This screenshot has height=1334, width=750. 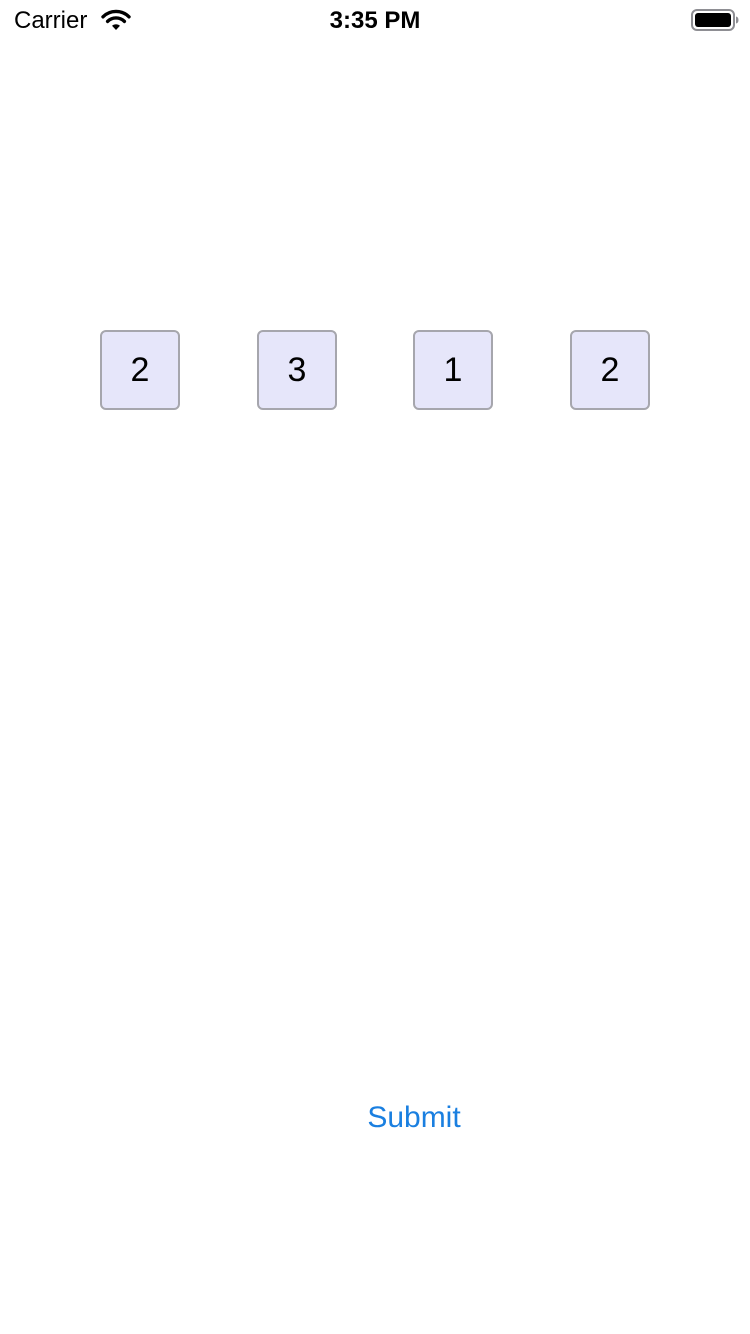 What do you see at coordinates (453, 370) in the screenshot?
I see `digit-box: 1` at bounding box center [453, 370].